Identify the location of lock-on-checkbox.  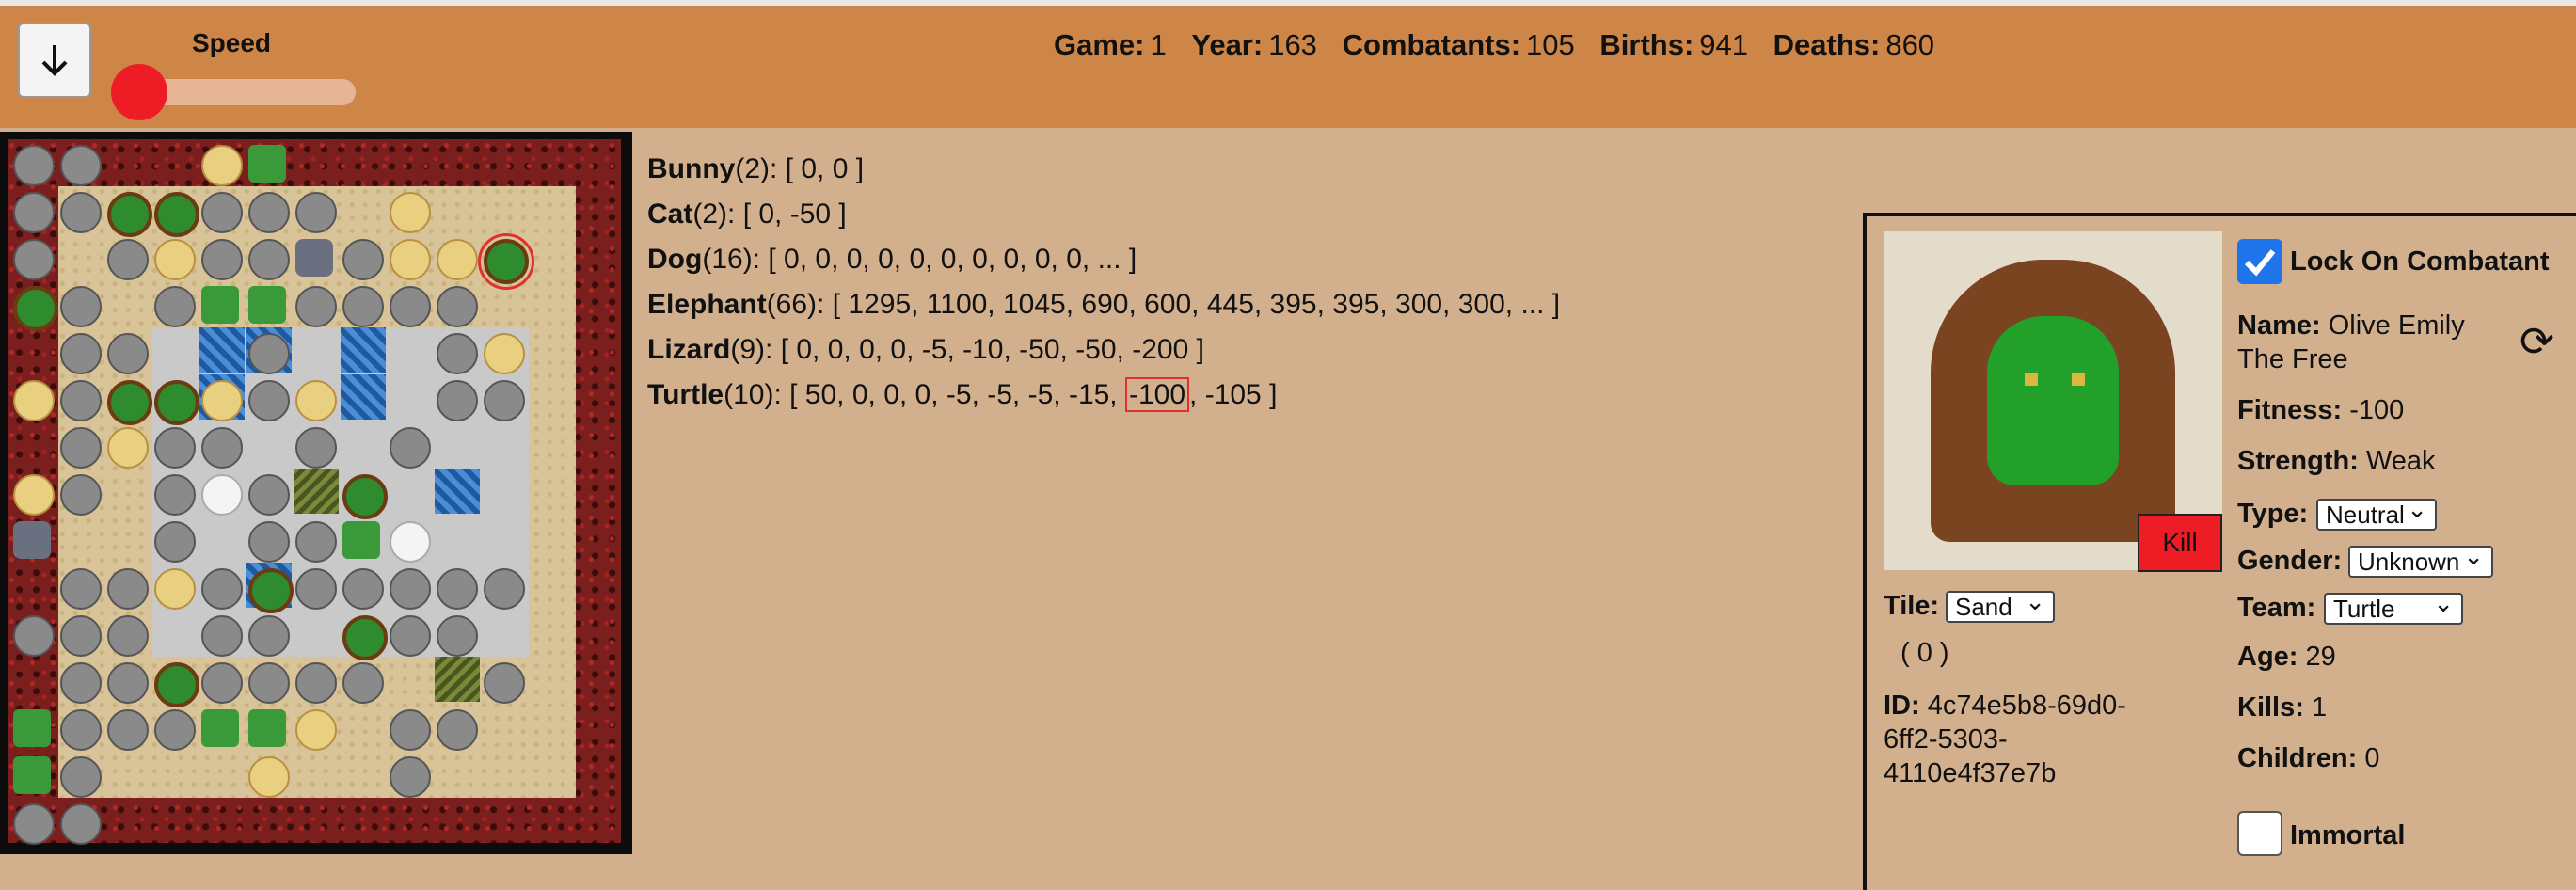
(2259, 261).